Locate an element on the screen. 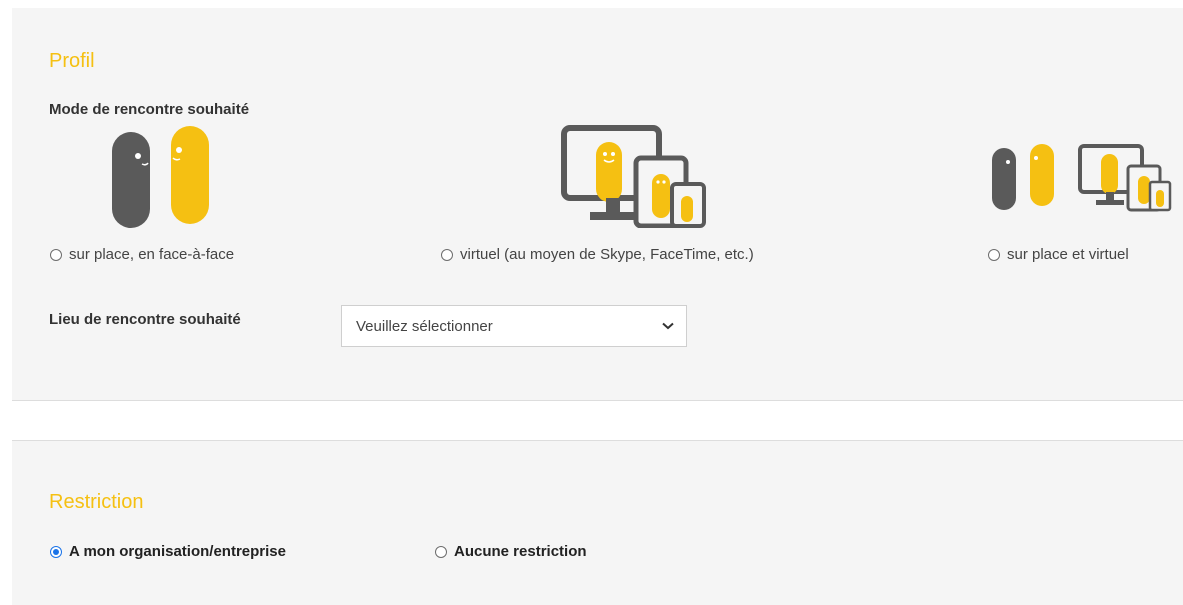  lieu-label: Lieu de rencontre souhaité is located at coordinates (145, 319).